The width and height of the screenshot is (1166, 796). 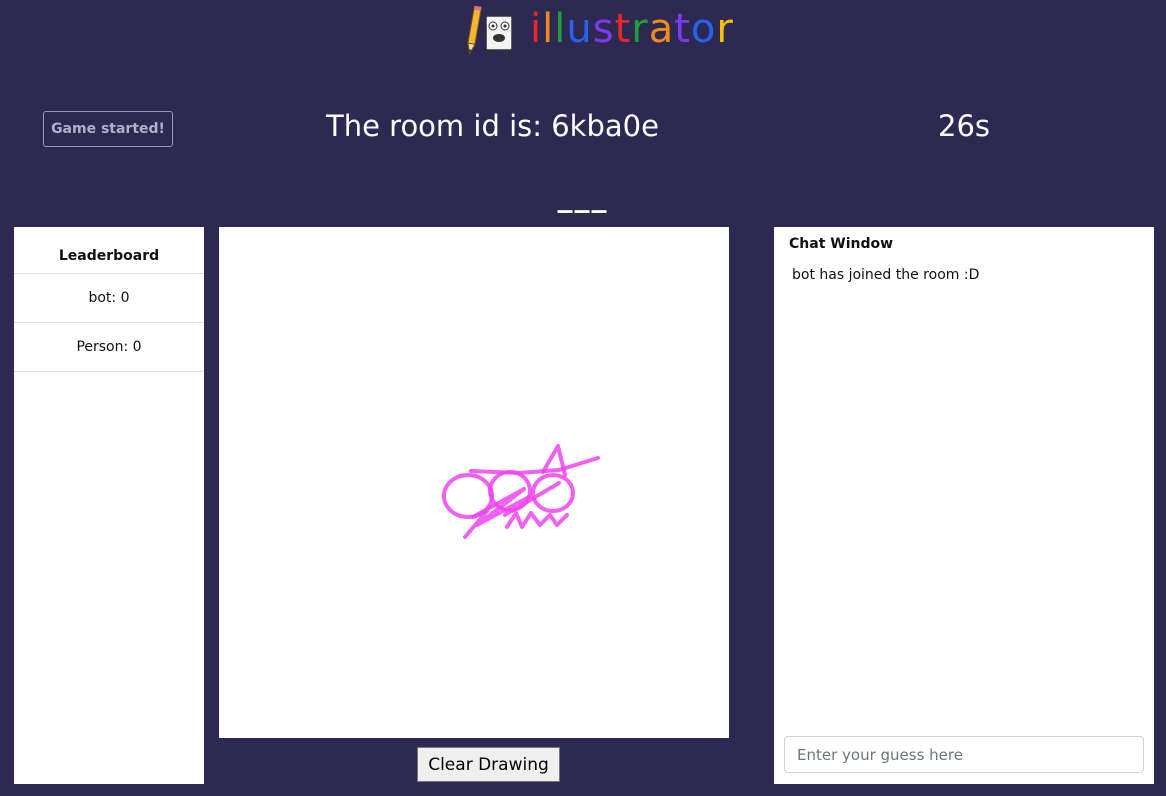 I want to click on stroke-bottom-zigzag, so click(x=537, y=520).